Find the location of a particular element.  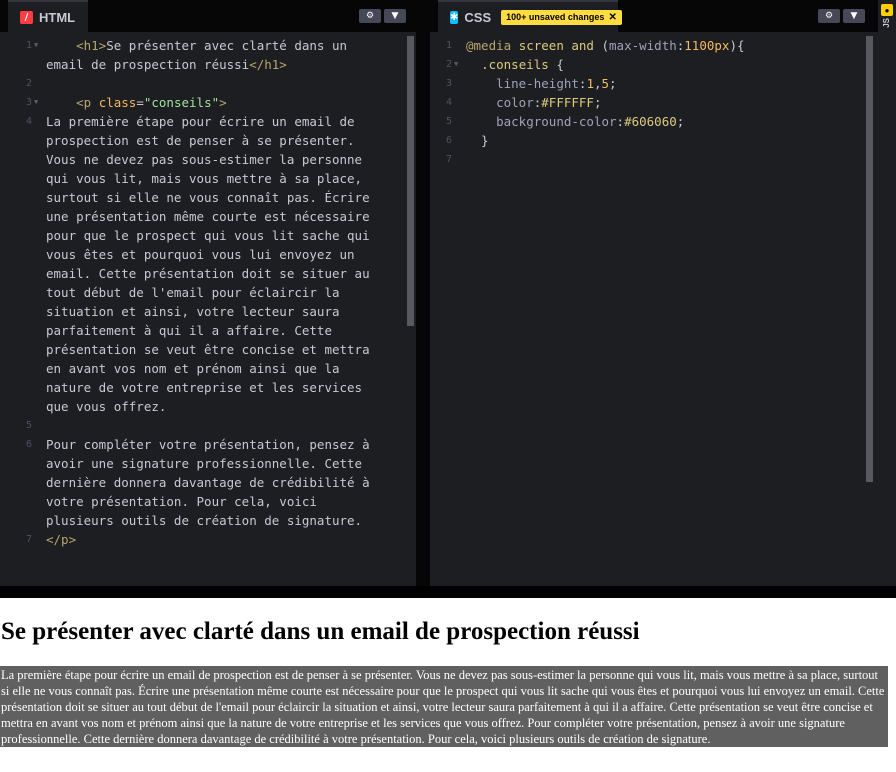

code-line: que vous offrez. is located at coordinates (208, 406).